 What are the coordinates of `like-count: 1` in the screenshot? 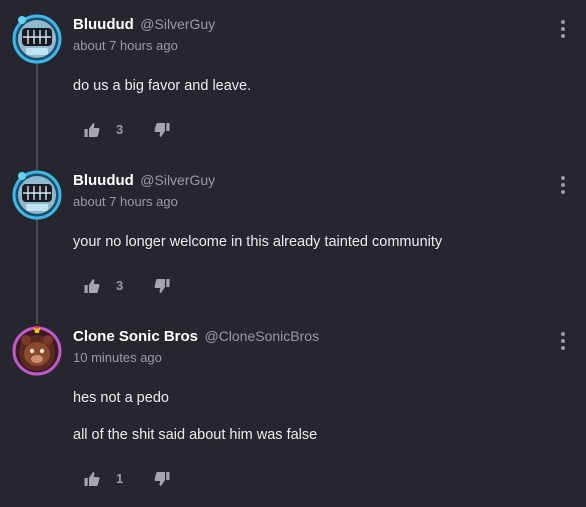 It's located at (120, 478).